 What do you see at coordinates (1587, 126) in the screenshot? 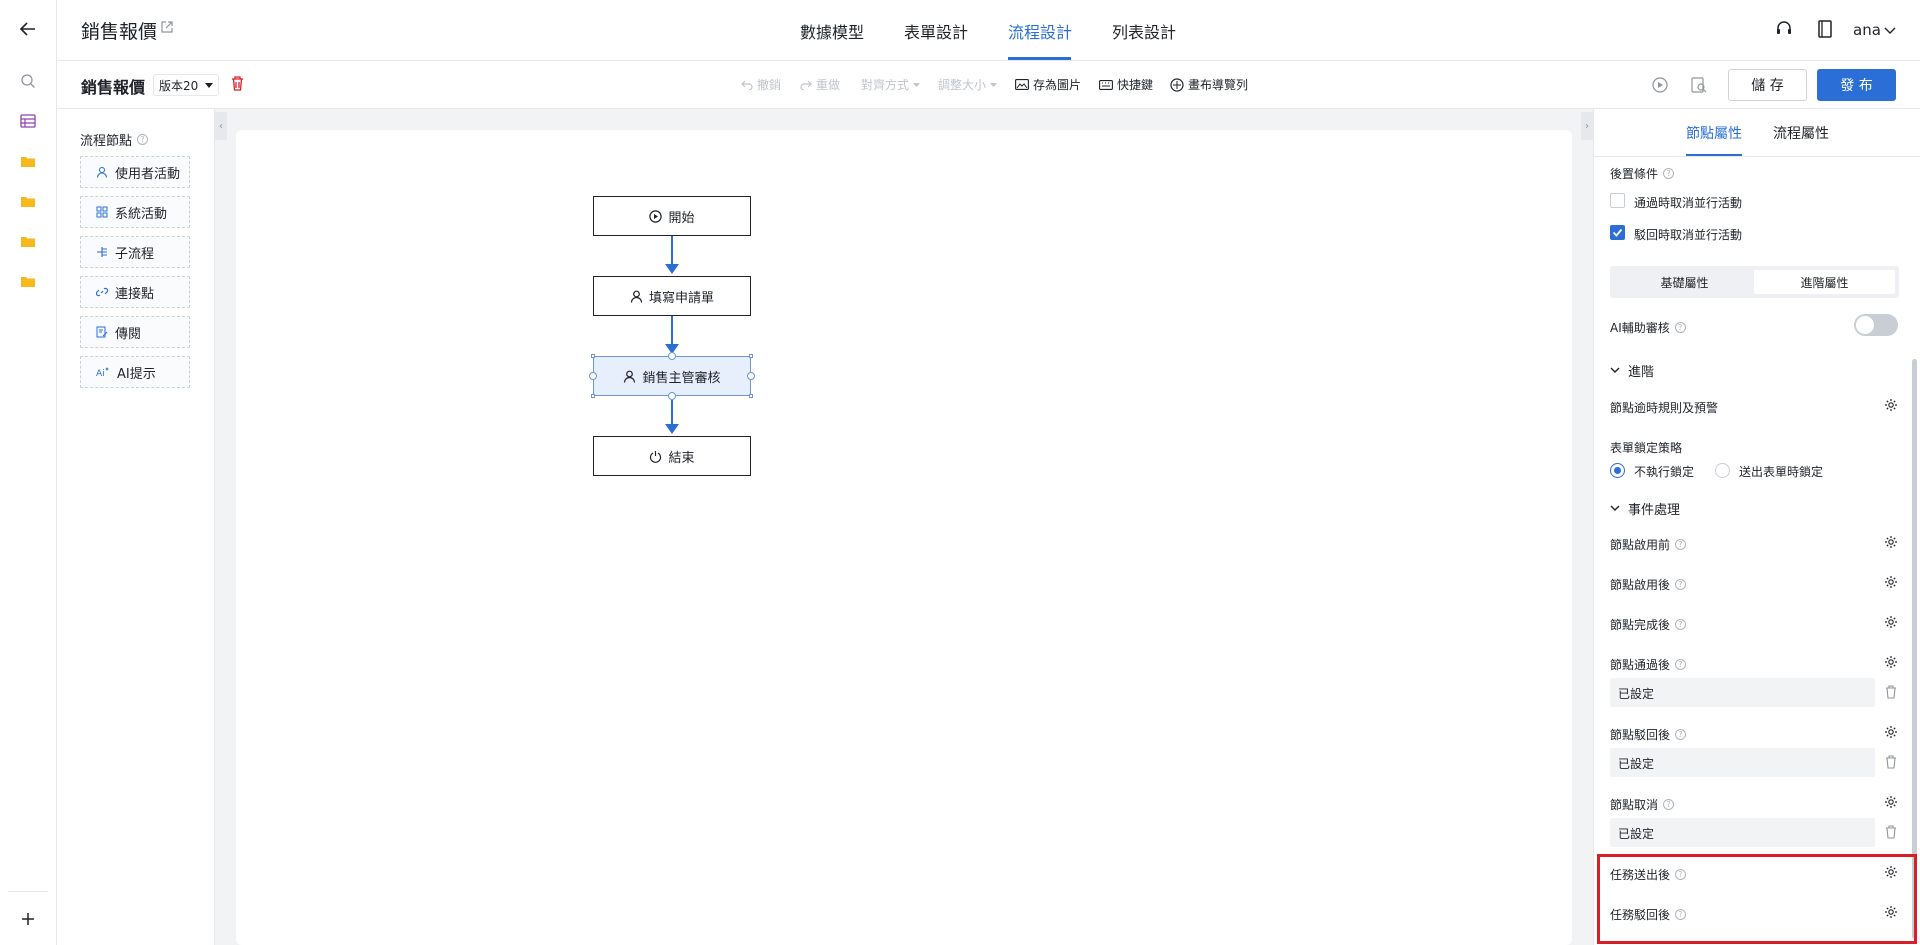
I see `collapse-right-handle: ›` at bounding box center [1587, 126].